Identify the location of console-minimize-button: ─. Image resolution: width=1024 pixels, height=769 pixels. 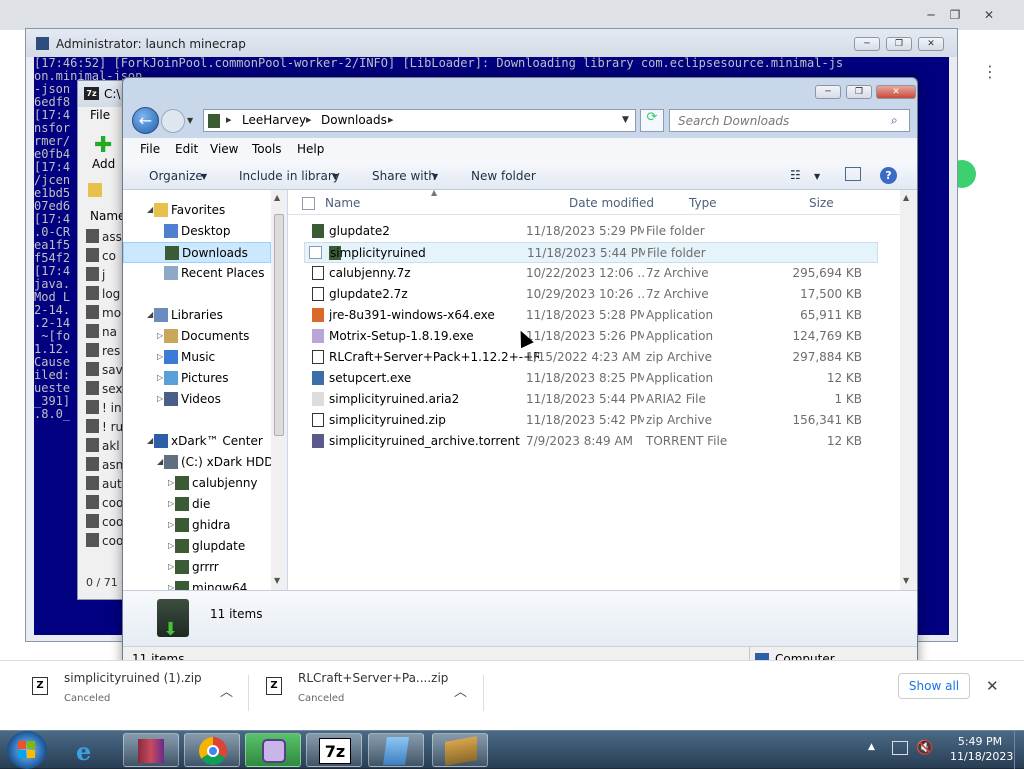
(867, 44).